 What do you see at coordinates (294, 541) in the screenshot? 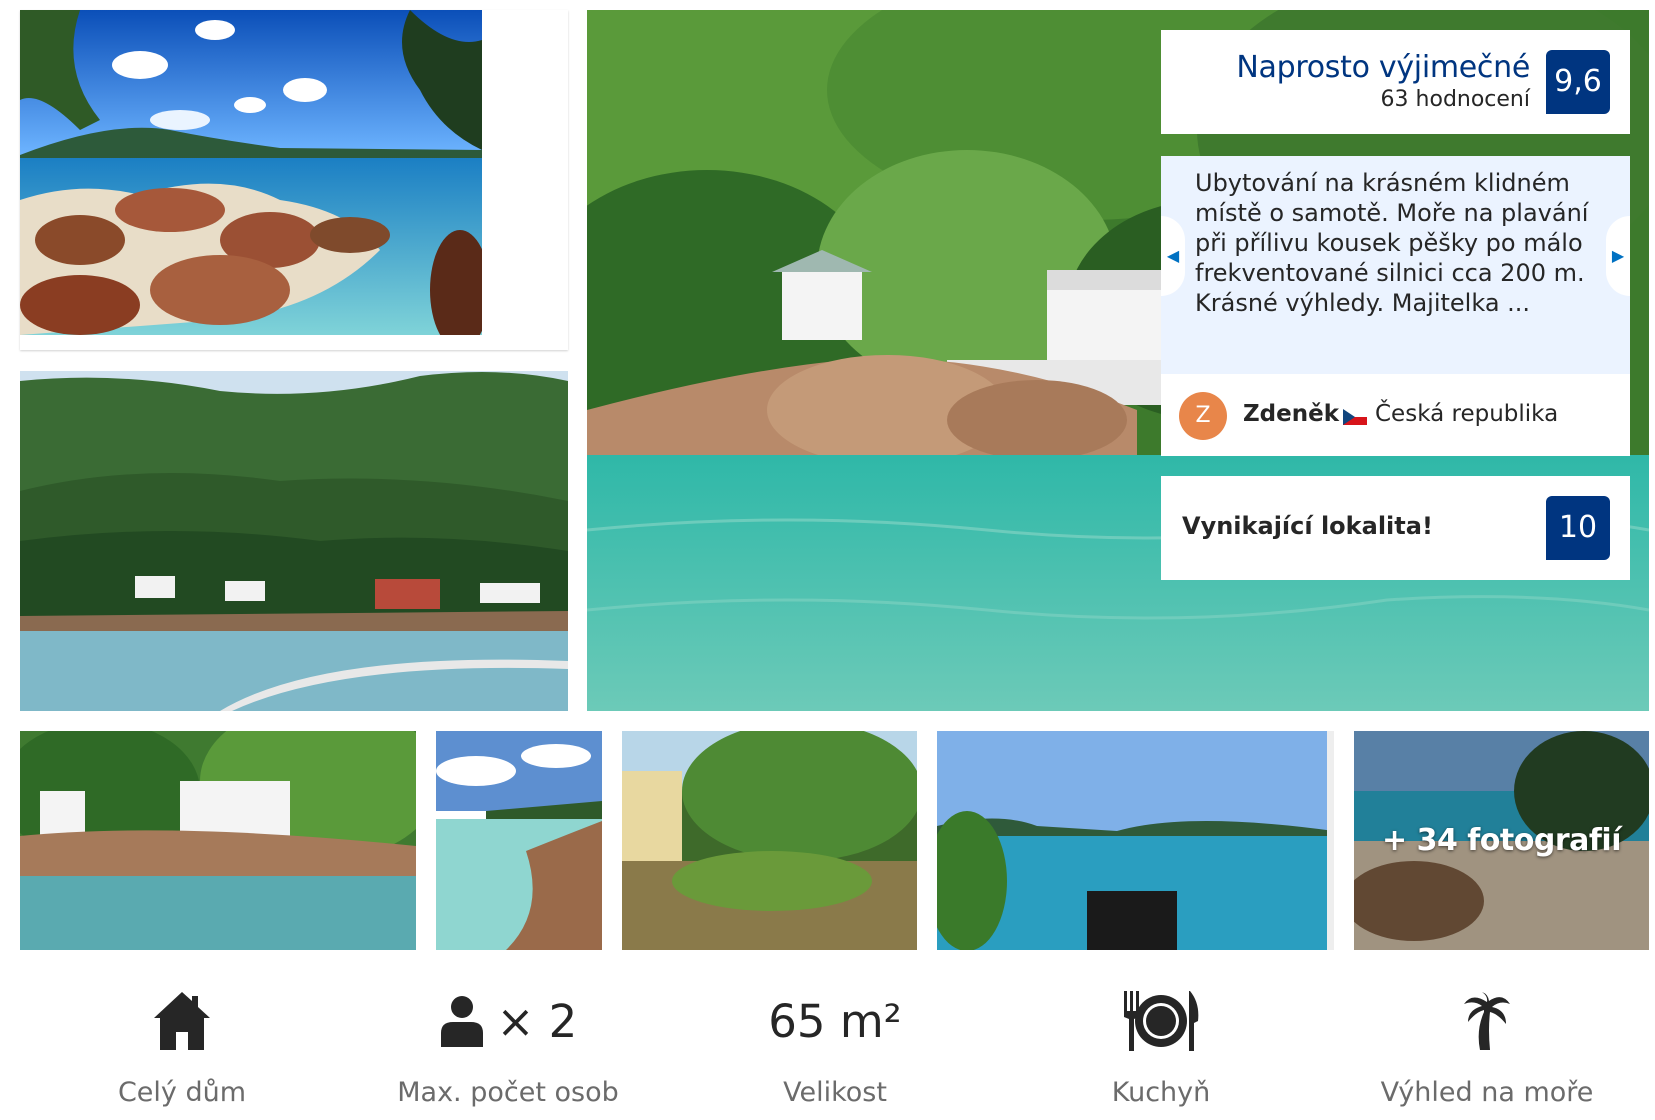
I see `gallery-photo-coastline` at bounding box center [294, 541].